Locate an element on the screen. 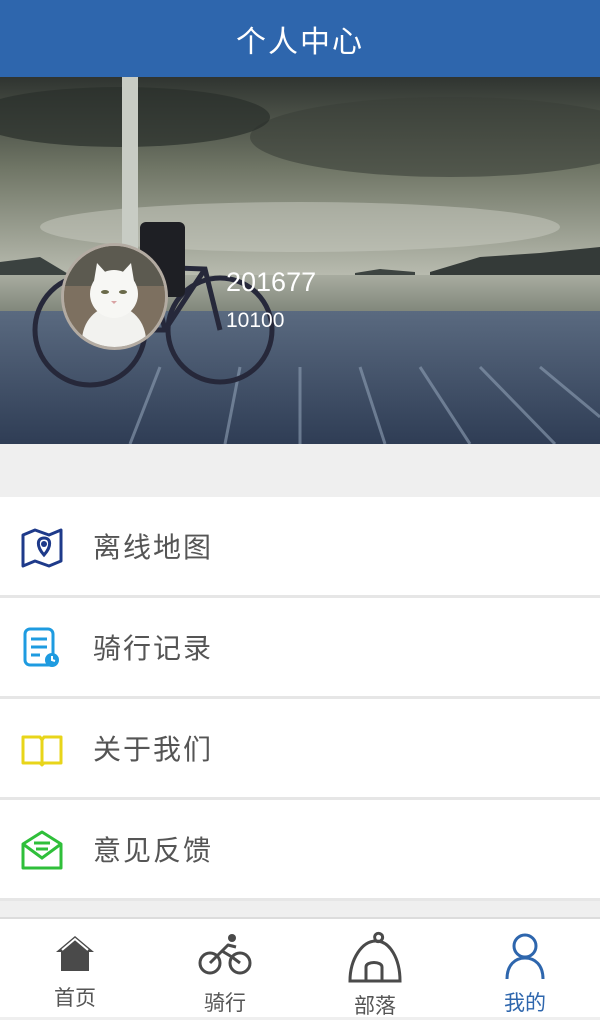 Image resolution: width=600 pixels, height=1020 pixels. tab-label: 我的 is located at coordinates (525, 1003).